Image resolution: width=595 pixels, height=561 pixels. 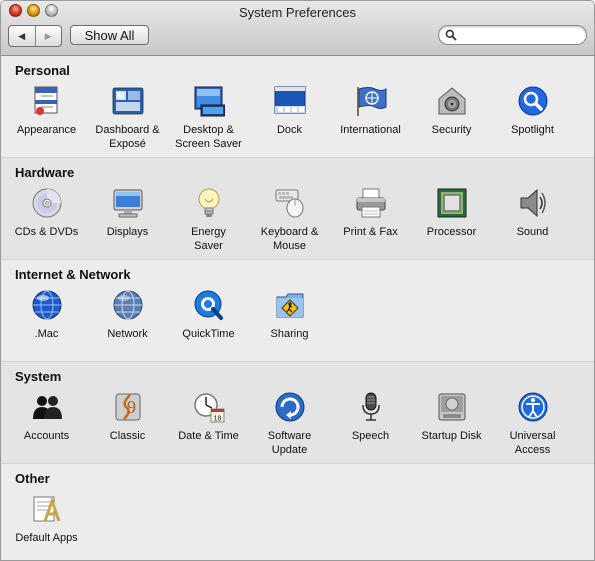 What do you see at coordinates (532, 424) in the screenshot?
I see `pref-pane-universal-access: Universal Access` at bounding box center [532, 424].